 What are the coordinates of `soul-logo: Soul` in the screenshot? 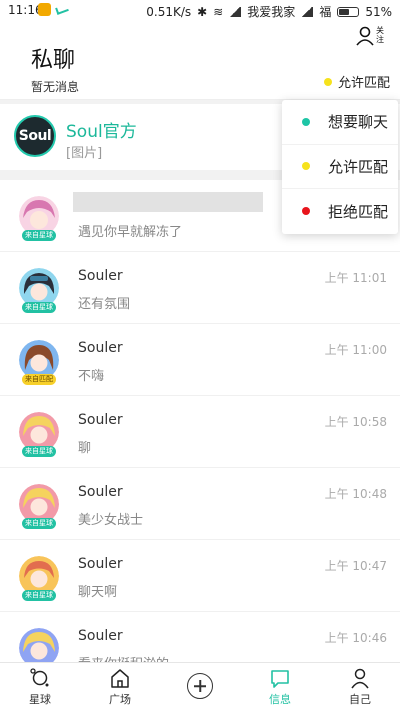 It's located at (35, 136).